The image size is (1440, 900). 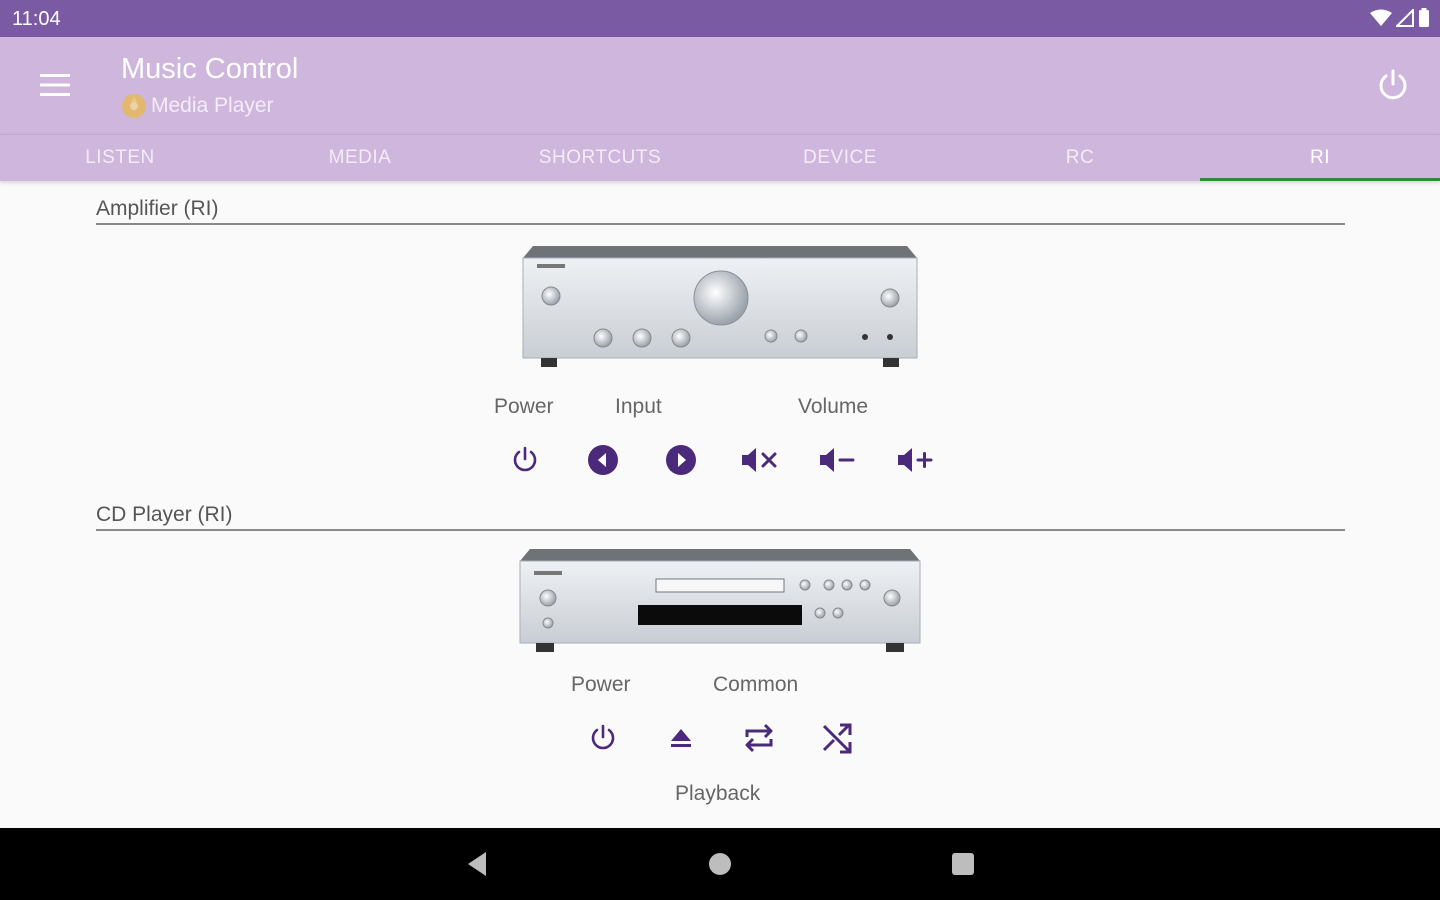 I want to click on shuffle-icon, so click(x=837, y=738).